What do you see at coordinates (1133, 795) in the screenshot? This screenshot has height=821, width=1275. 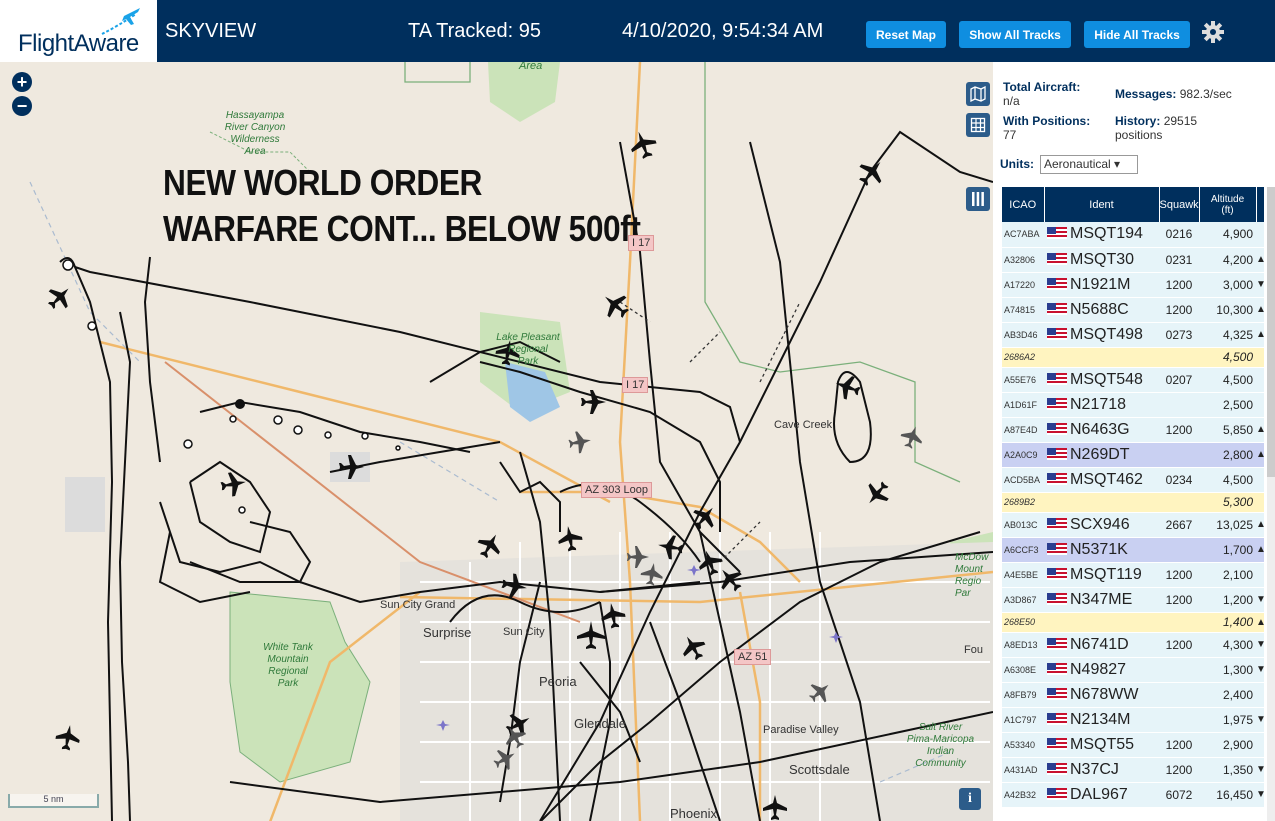 I see `table-row: A42B32 DAL967 6072 16,450▼` at bounding box center [1133, 795].